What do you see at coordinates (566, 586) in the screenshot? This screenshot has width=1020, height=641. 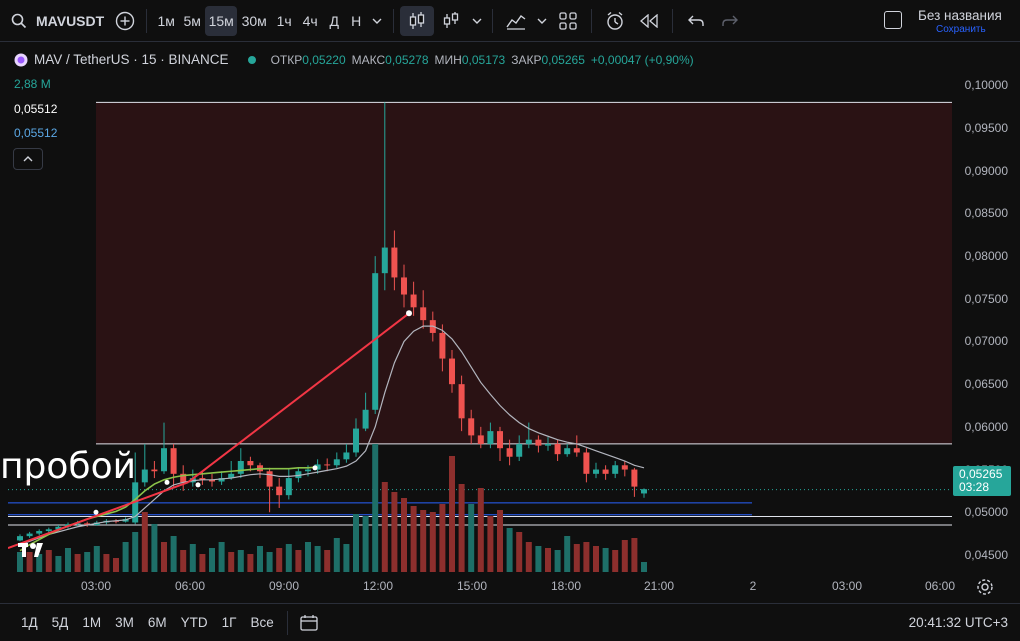 I see `time-tick-label: 18:00` at bounding box center [566, 586].